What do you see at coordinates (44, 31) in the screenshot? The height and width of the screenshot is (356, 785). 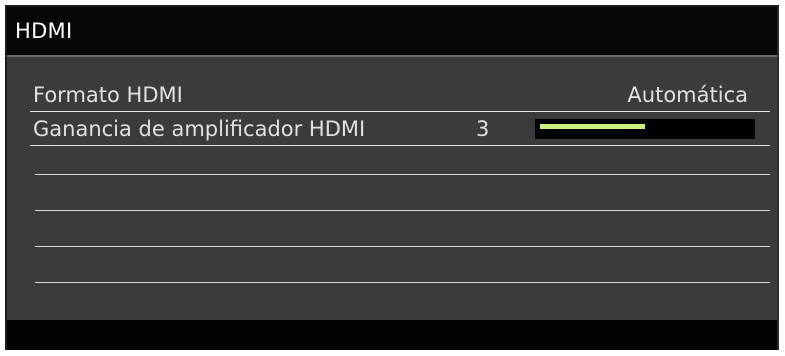 I see `menu-title: HDMI` at bounding box center [44, 31].